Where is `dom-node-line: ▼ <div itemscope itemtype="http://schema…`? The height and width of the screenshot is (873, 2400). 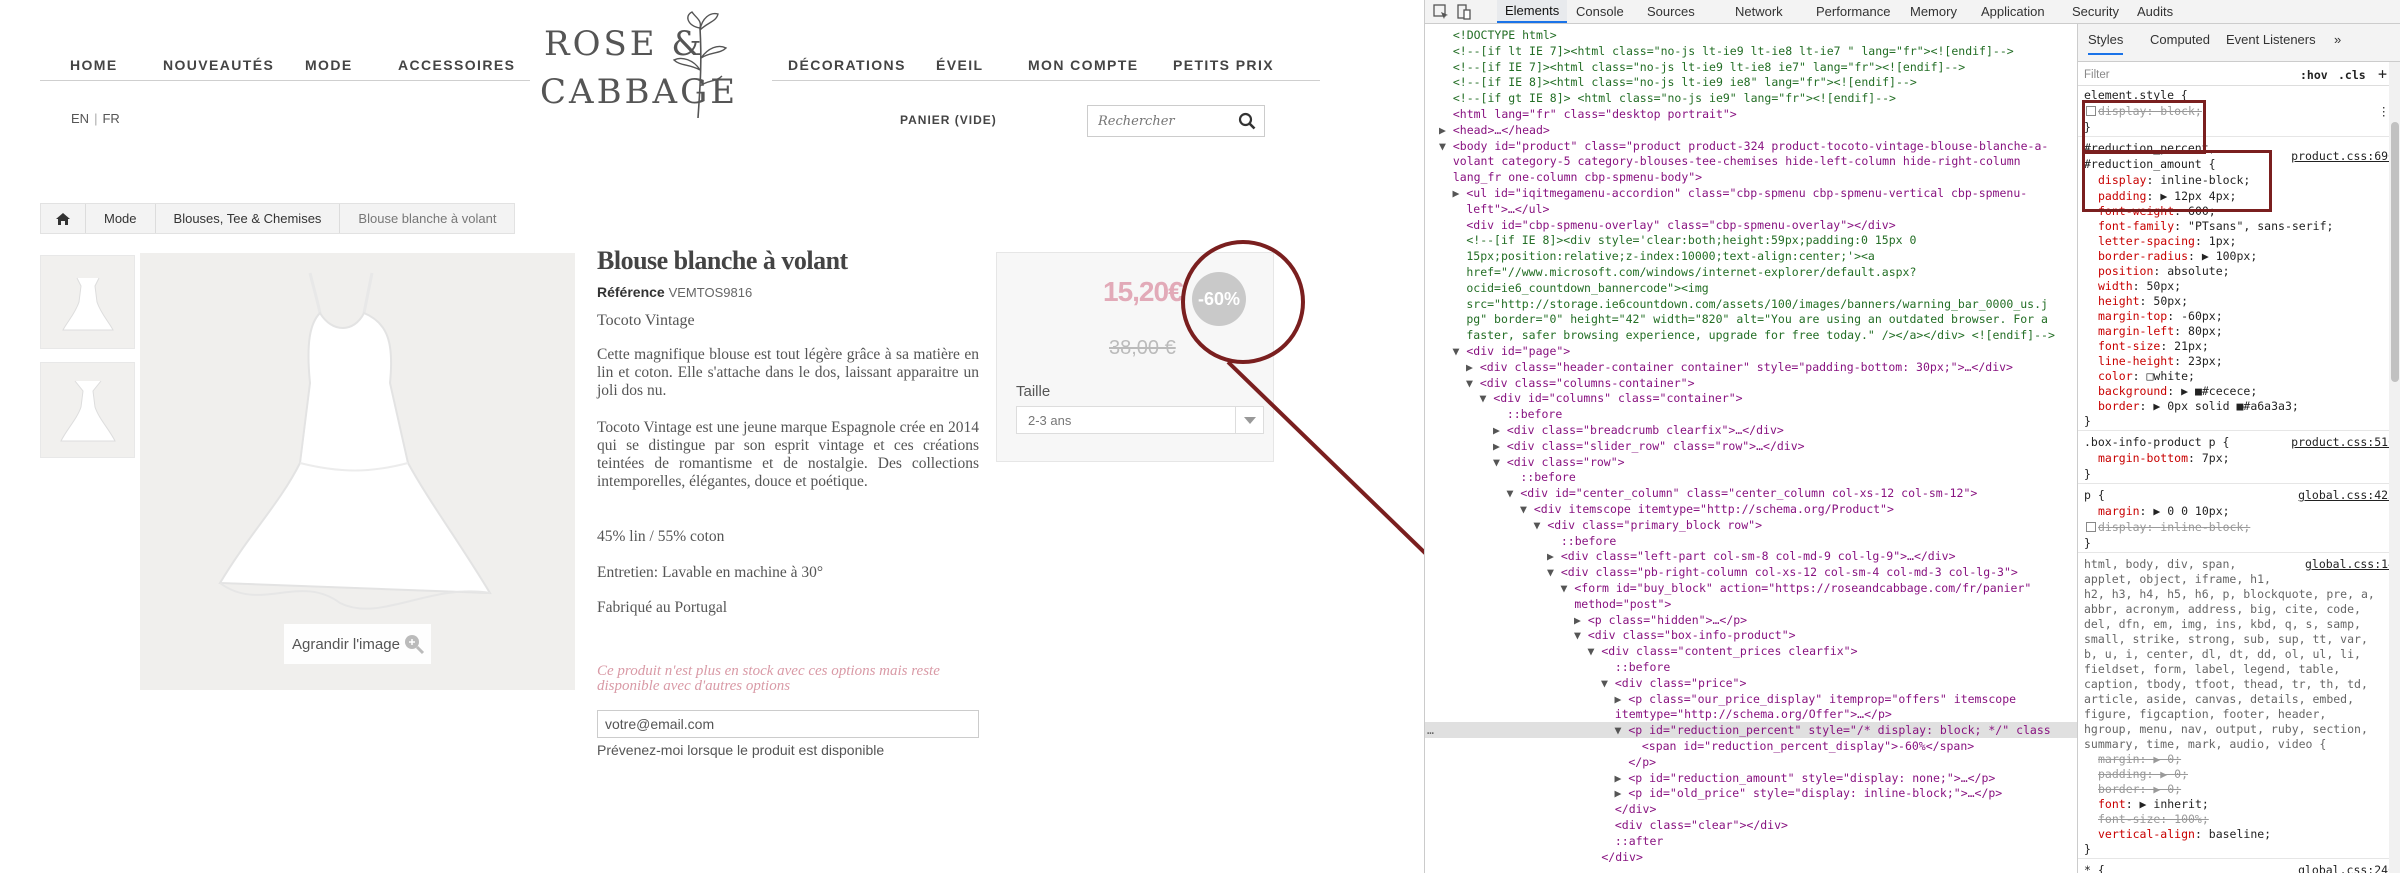 dom-node-line: ▼ <div itemscope itemtype="http://schema… is located at coordinates (1659, 509).